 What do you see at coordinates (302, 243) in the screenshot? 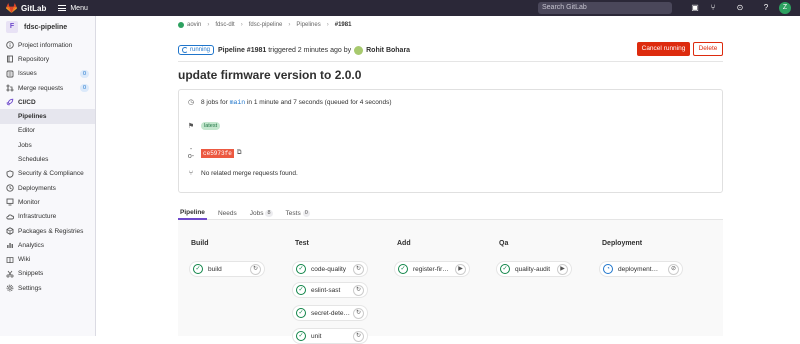
I see `stage-title: Test` at bounding box center [302, 243].